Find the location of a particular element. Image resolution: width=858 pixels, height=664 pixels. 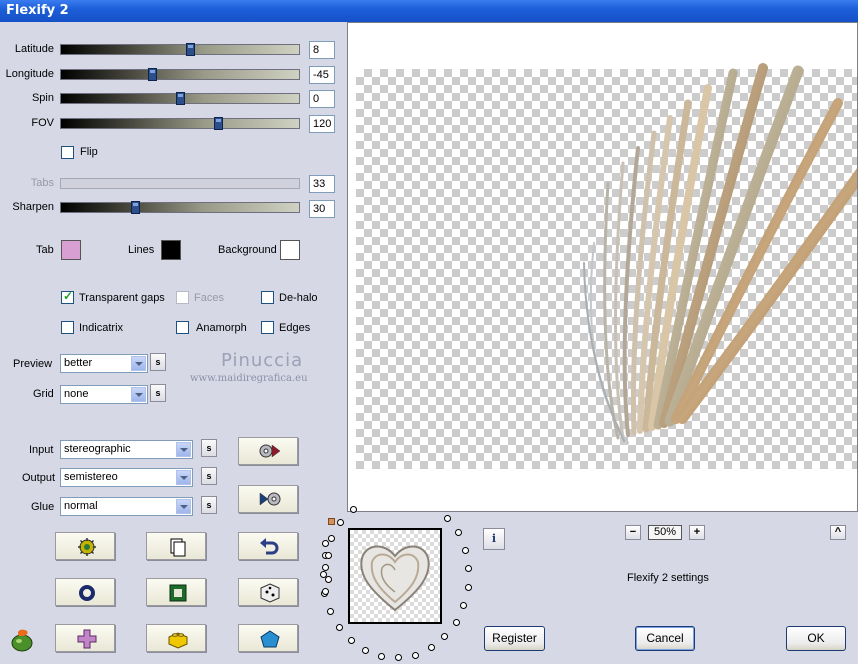

sharpen-value: 30 is located at coordinates (322, 209).